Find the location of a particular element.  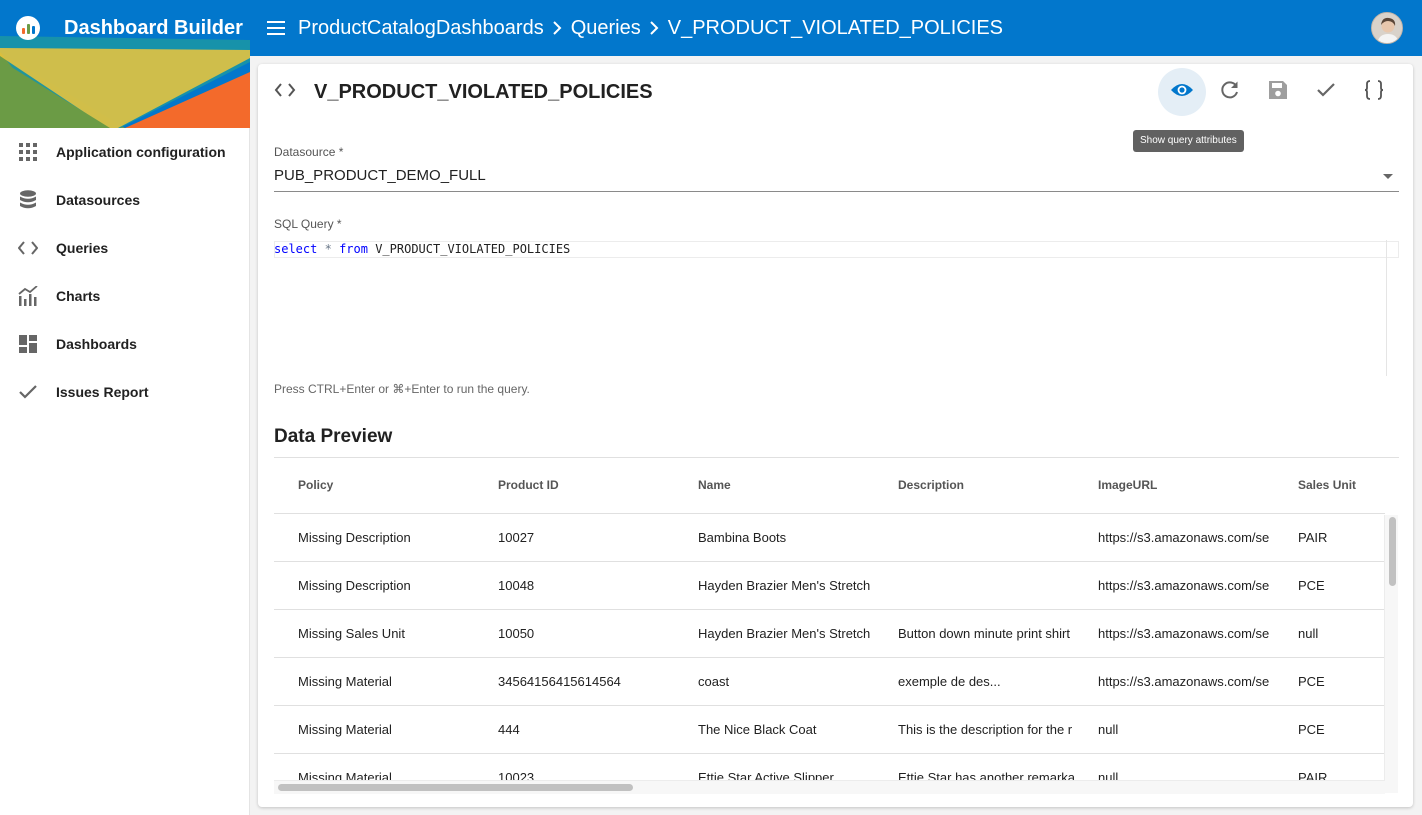

save-button is located at coordinates (1278, 92).